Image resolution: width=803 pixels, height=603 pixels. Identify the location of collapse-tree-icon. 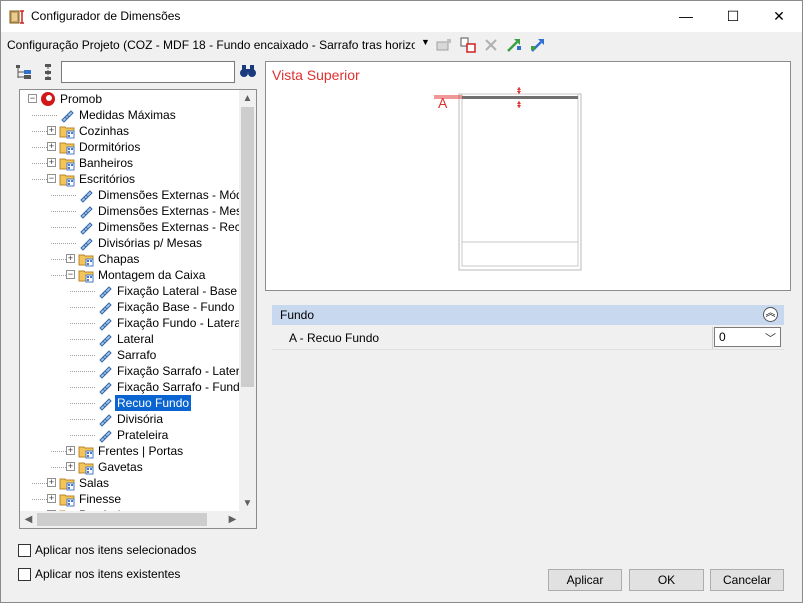
(48, 72).